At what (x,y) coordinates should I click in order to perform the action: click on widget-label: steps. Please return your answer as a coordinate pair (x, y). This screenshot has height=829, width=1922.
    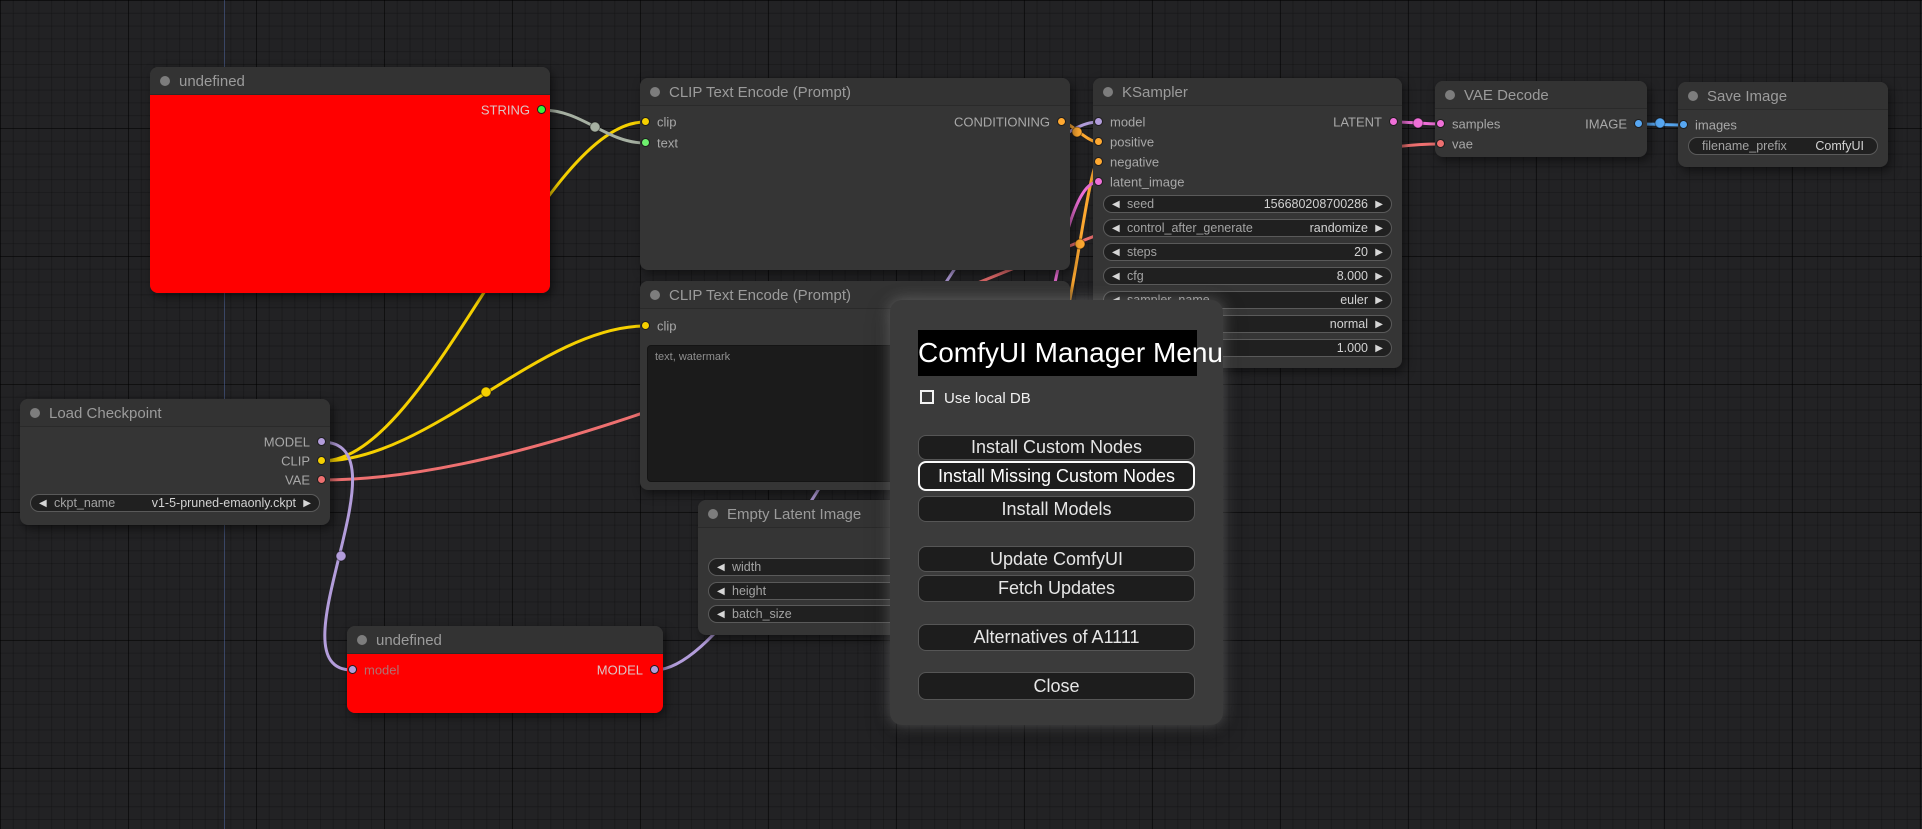
    Looking at the image, I should click on (1142, 252).